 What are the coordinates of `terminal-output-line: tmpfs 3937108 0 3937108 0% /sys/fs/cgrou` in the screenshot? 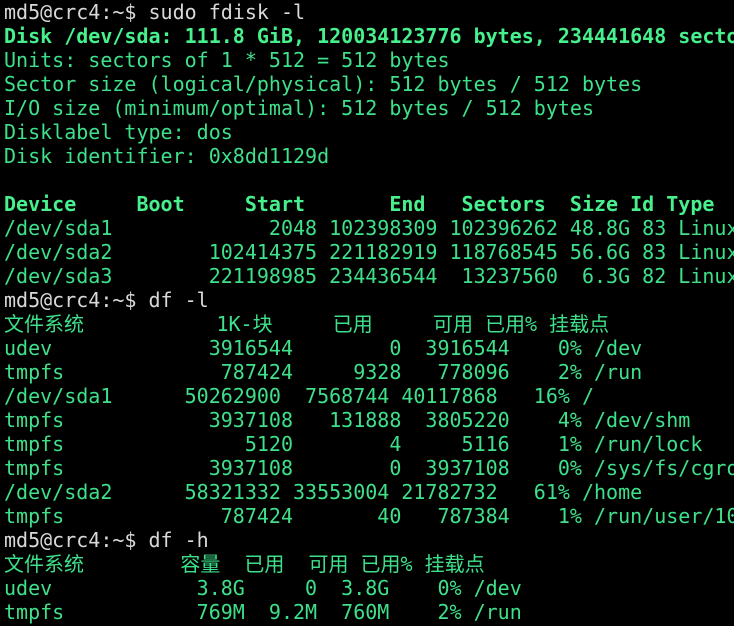 It's located at (369, 468).